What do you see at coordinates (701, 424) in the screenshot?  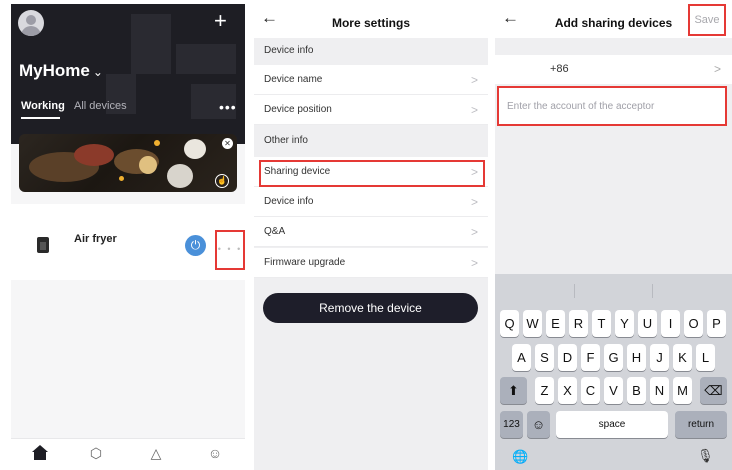 I see `return-key: return` at bounding box center [701, 424].